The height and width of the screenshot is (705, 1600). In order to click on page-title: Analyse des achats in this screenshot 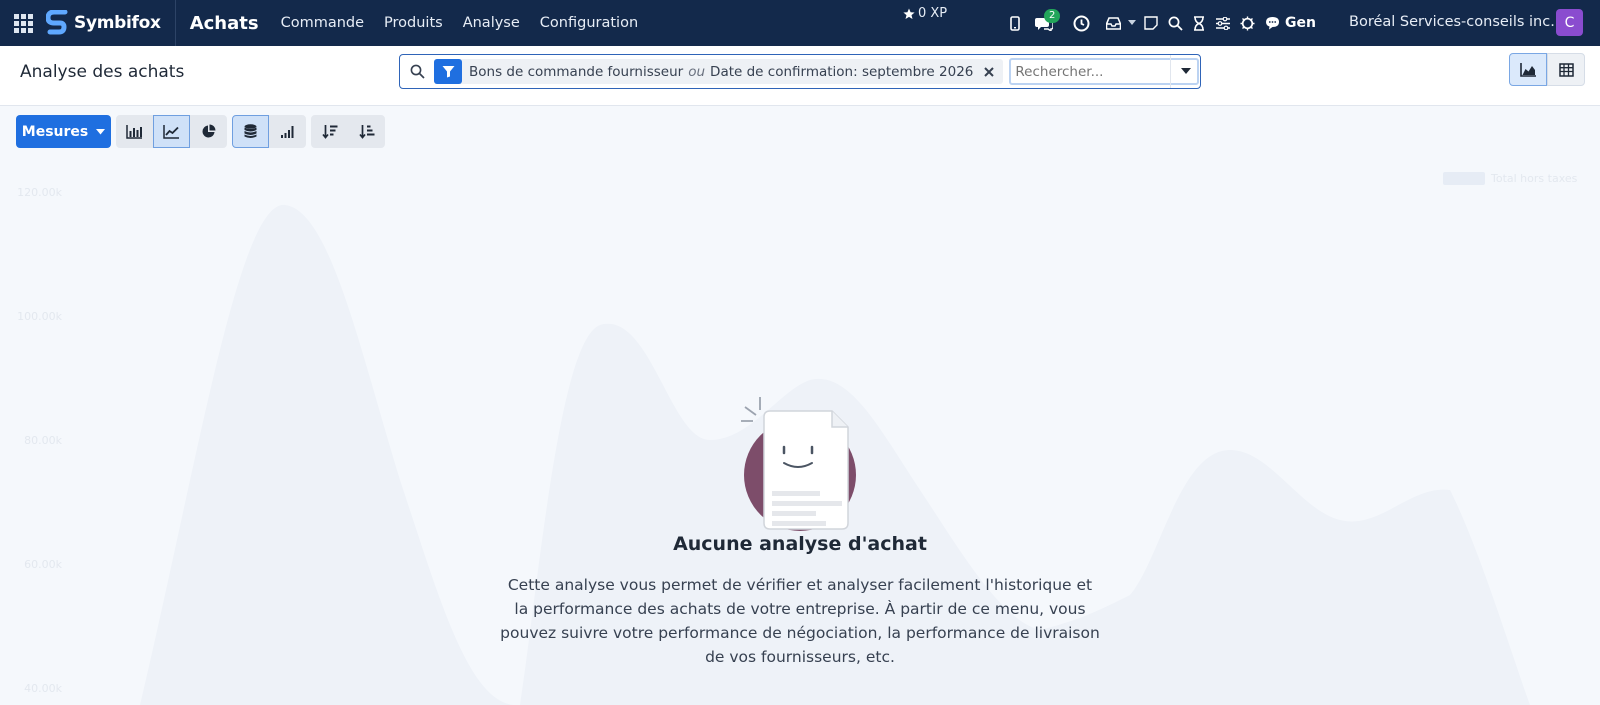, I will do `click(102, 72)`.